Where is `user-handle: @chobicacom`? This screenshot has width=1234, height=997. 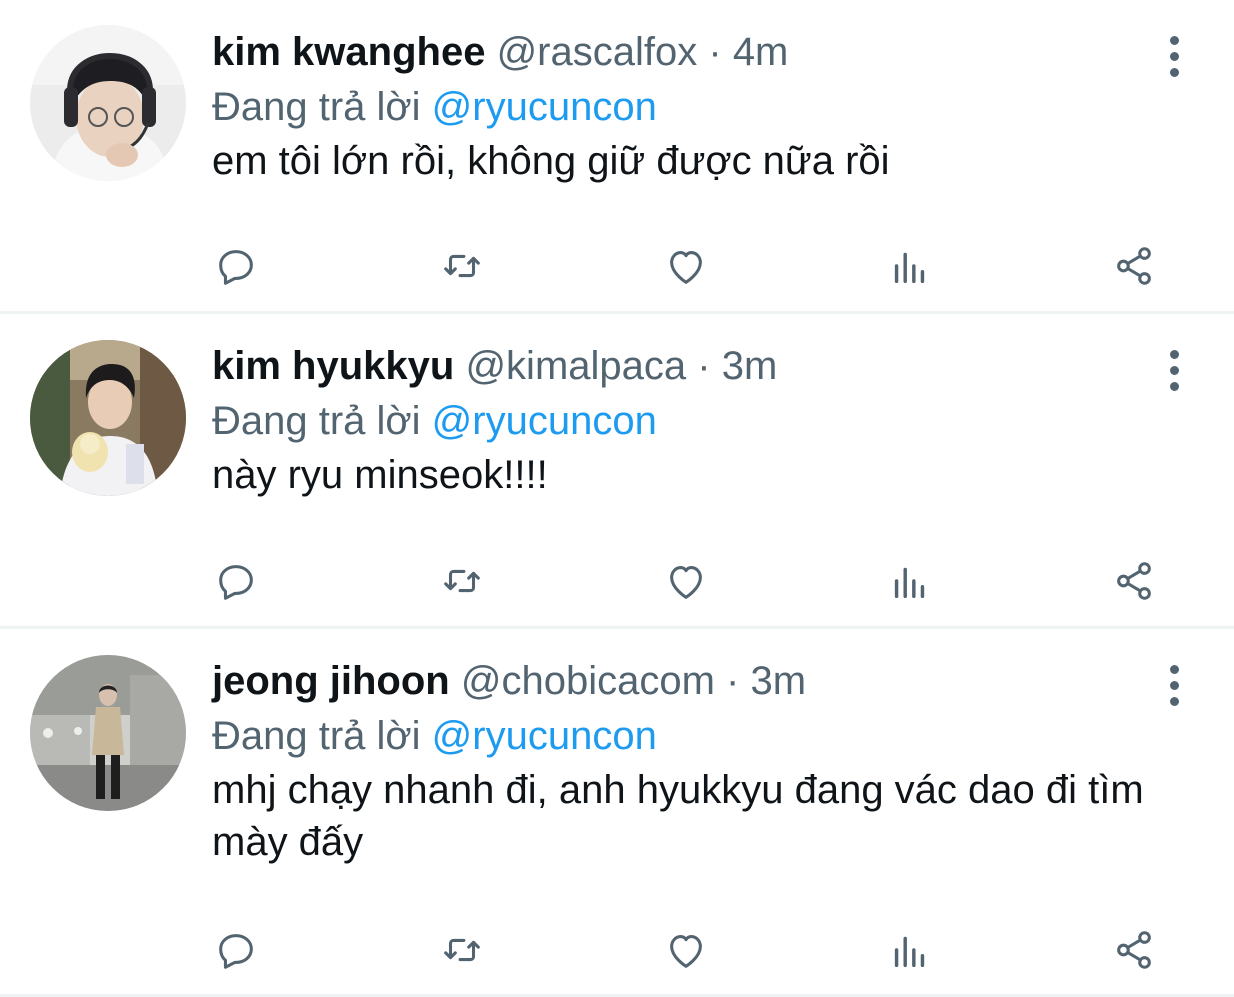
user-handle: @chobicacom is located at coordinates (588, 681).